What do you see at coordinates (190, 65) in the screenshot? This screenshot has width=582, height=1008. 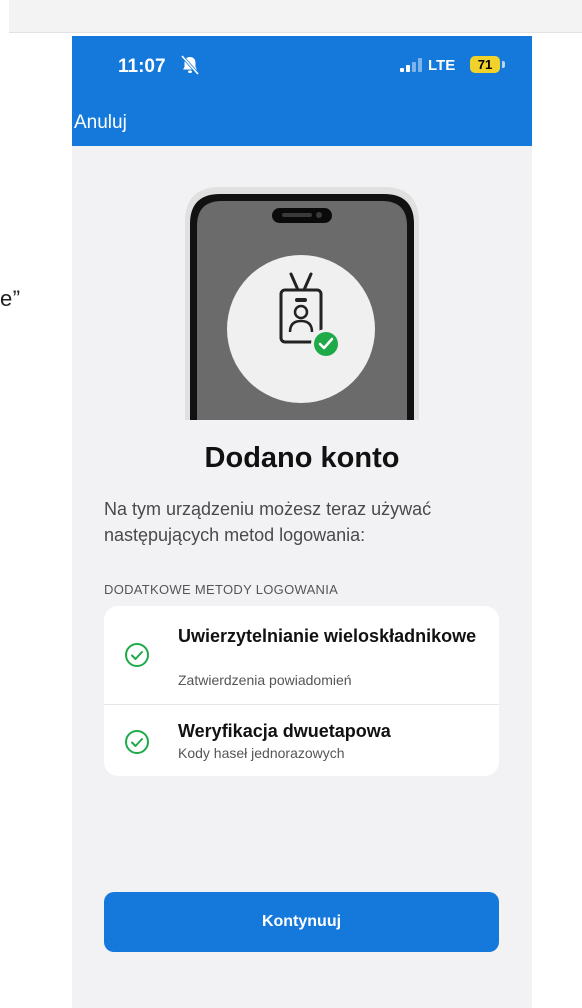 I see `bell-muted-icon` at bounding box center [190, 65].